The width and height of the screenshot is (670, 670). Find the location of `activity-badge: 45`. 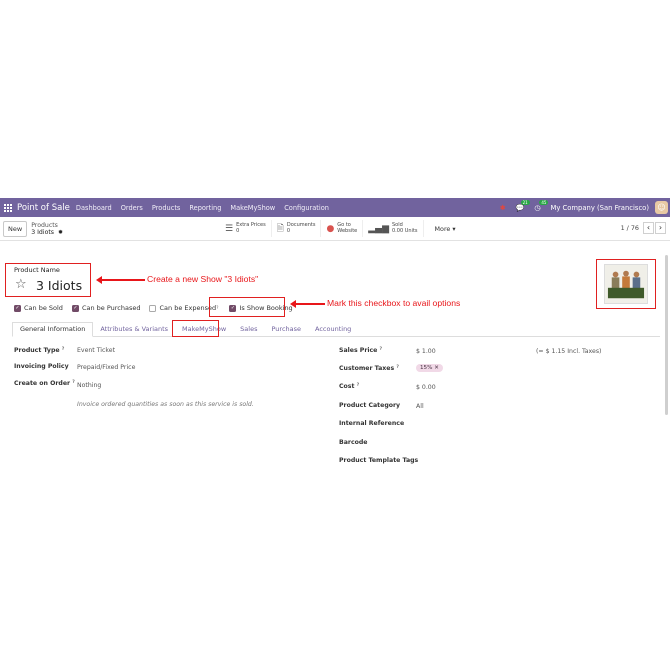

activity-badge: 45 is located at coordinates (544, 202).